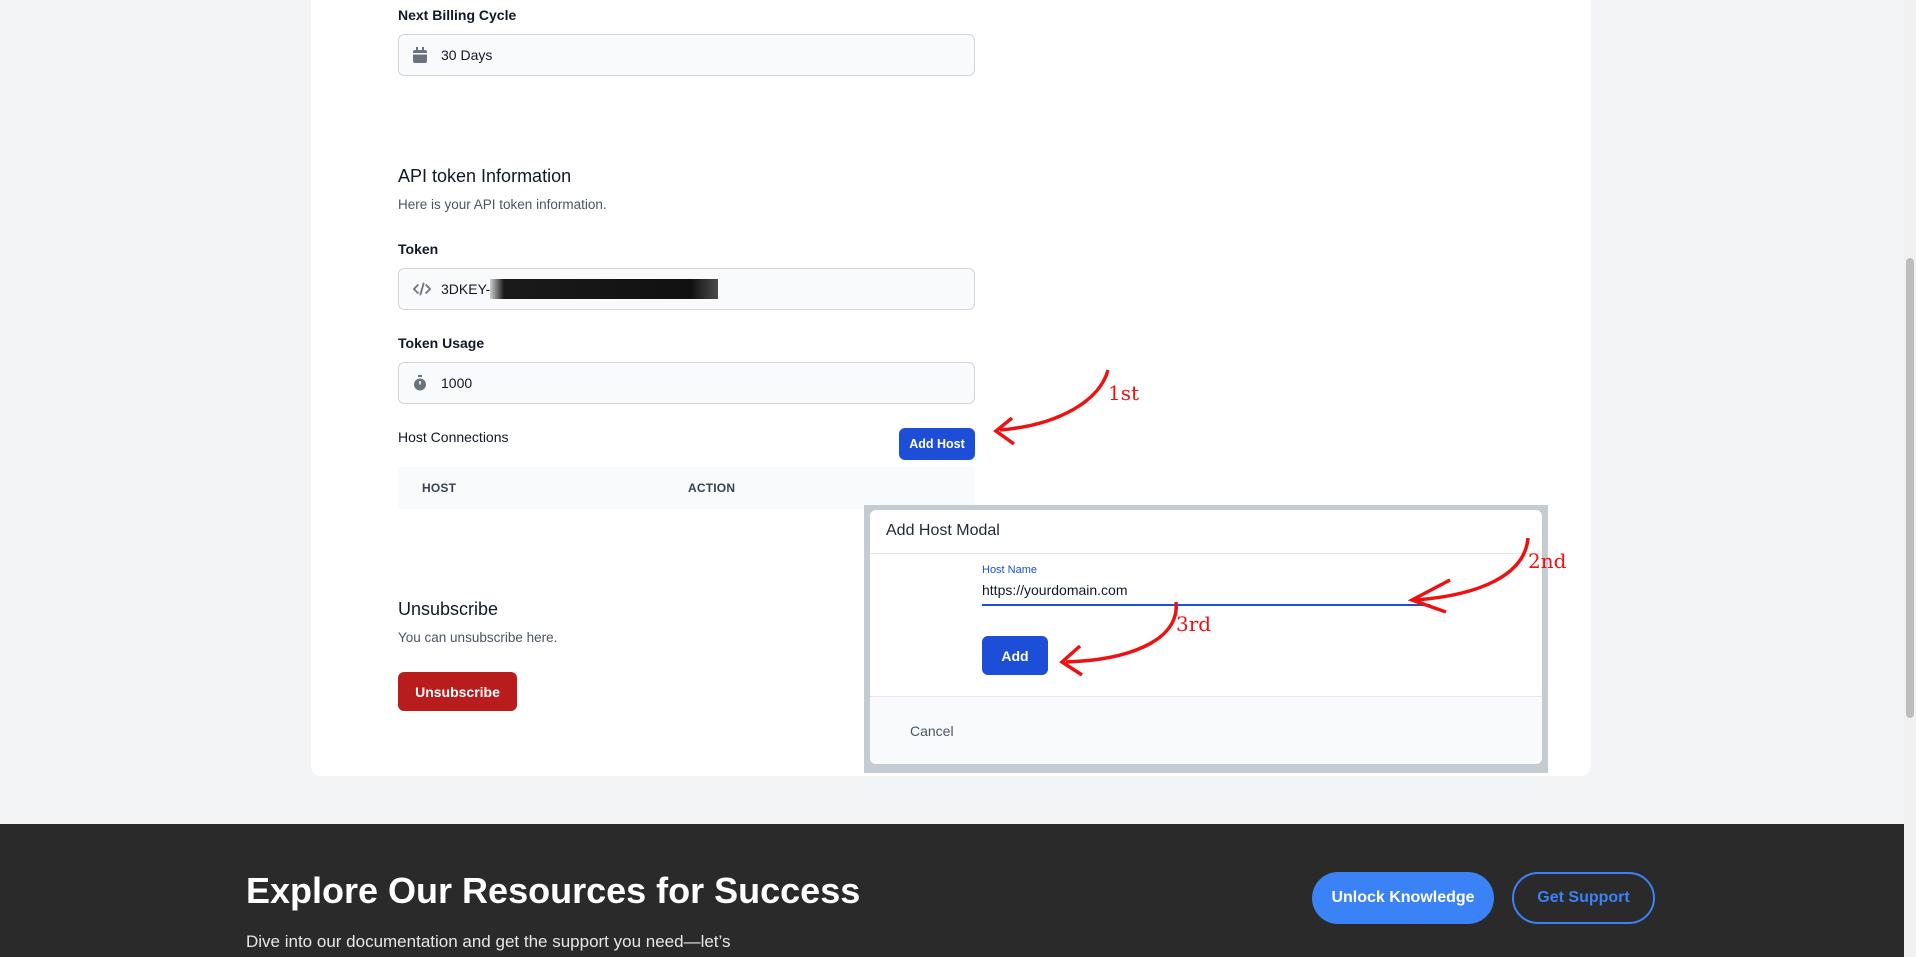 Image resolution: width=1916 pixels, height=957 pixels. What do you see at coordinates (1910, 488) in the screenshot?
I see `scrollbar-thumb` at bounding box center [1910, 488].